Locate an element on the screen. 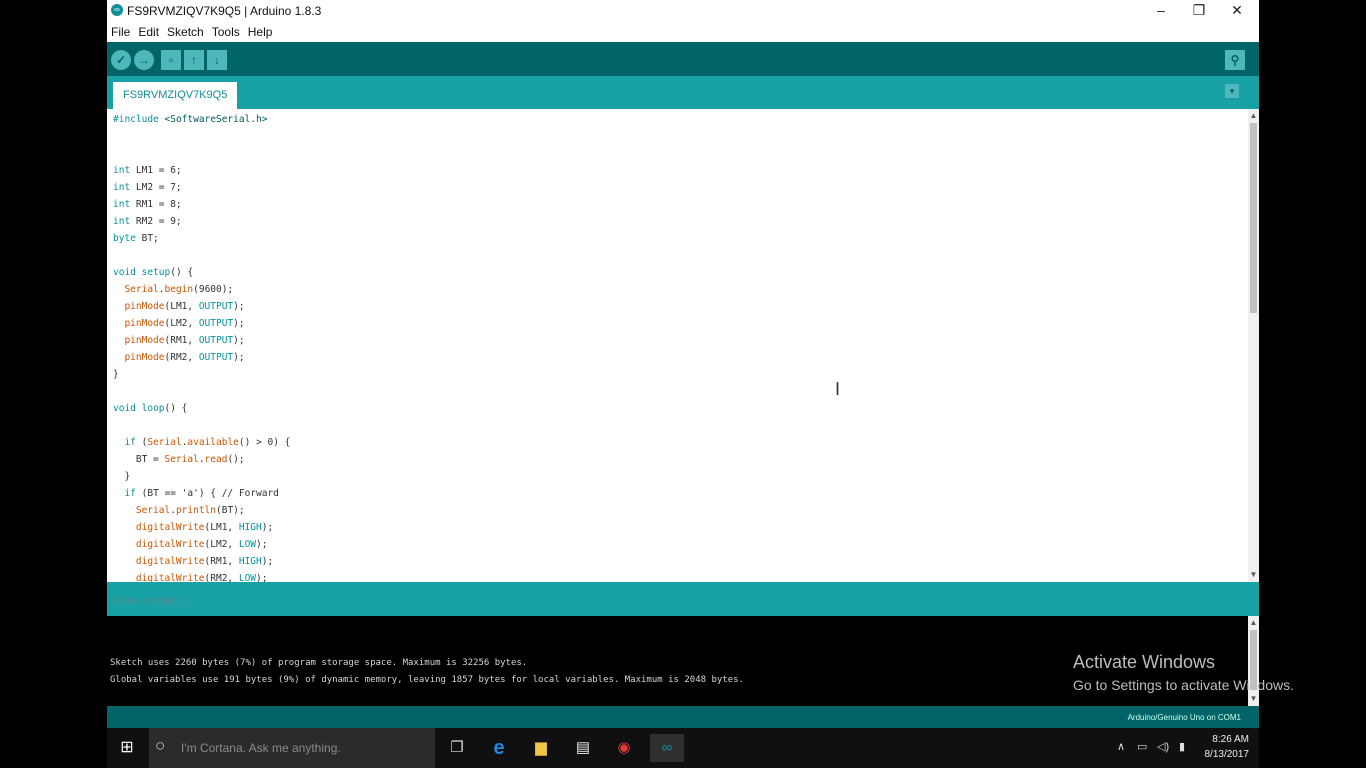 The width and height of the screenshot is (1366, 768). menu-tools: Tools is located at coordinates (226, 30).